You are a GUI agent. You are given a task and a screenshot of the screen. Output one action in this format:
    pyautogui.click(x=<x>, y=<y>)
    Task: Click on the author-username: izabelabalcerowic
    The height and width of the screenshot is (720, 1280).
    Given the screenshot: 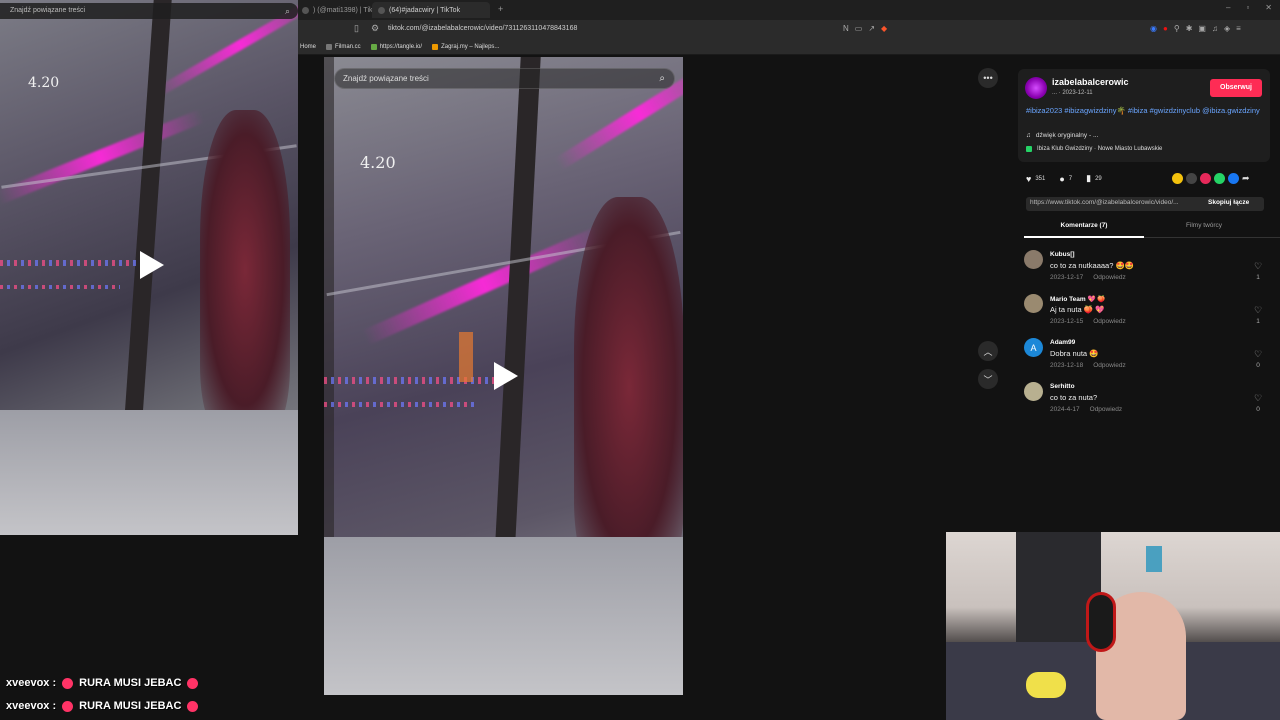 What is the action you would take?
    pyautogui.click(x=1090, y=82)
    